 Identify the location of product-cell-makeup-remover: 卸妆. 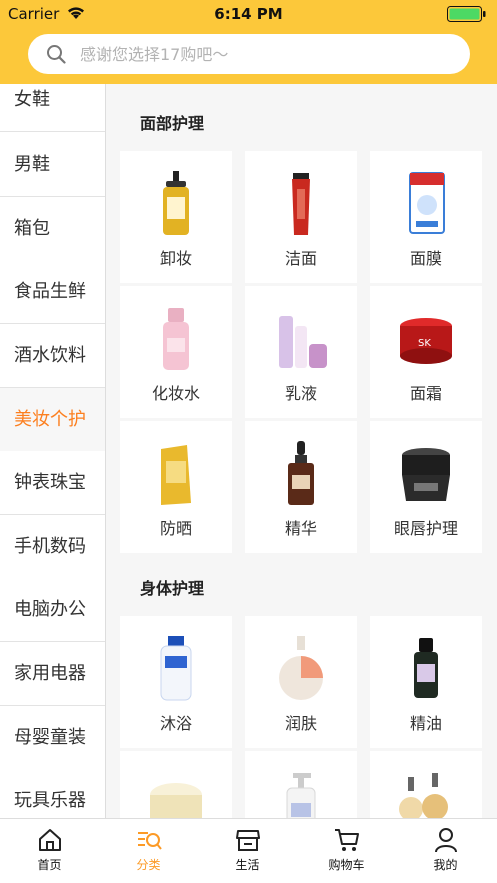
(176, 217).